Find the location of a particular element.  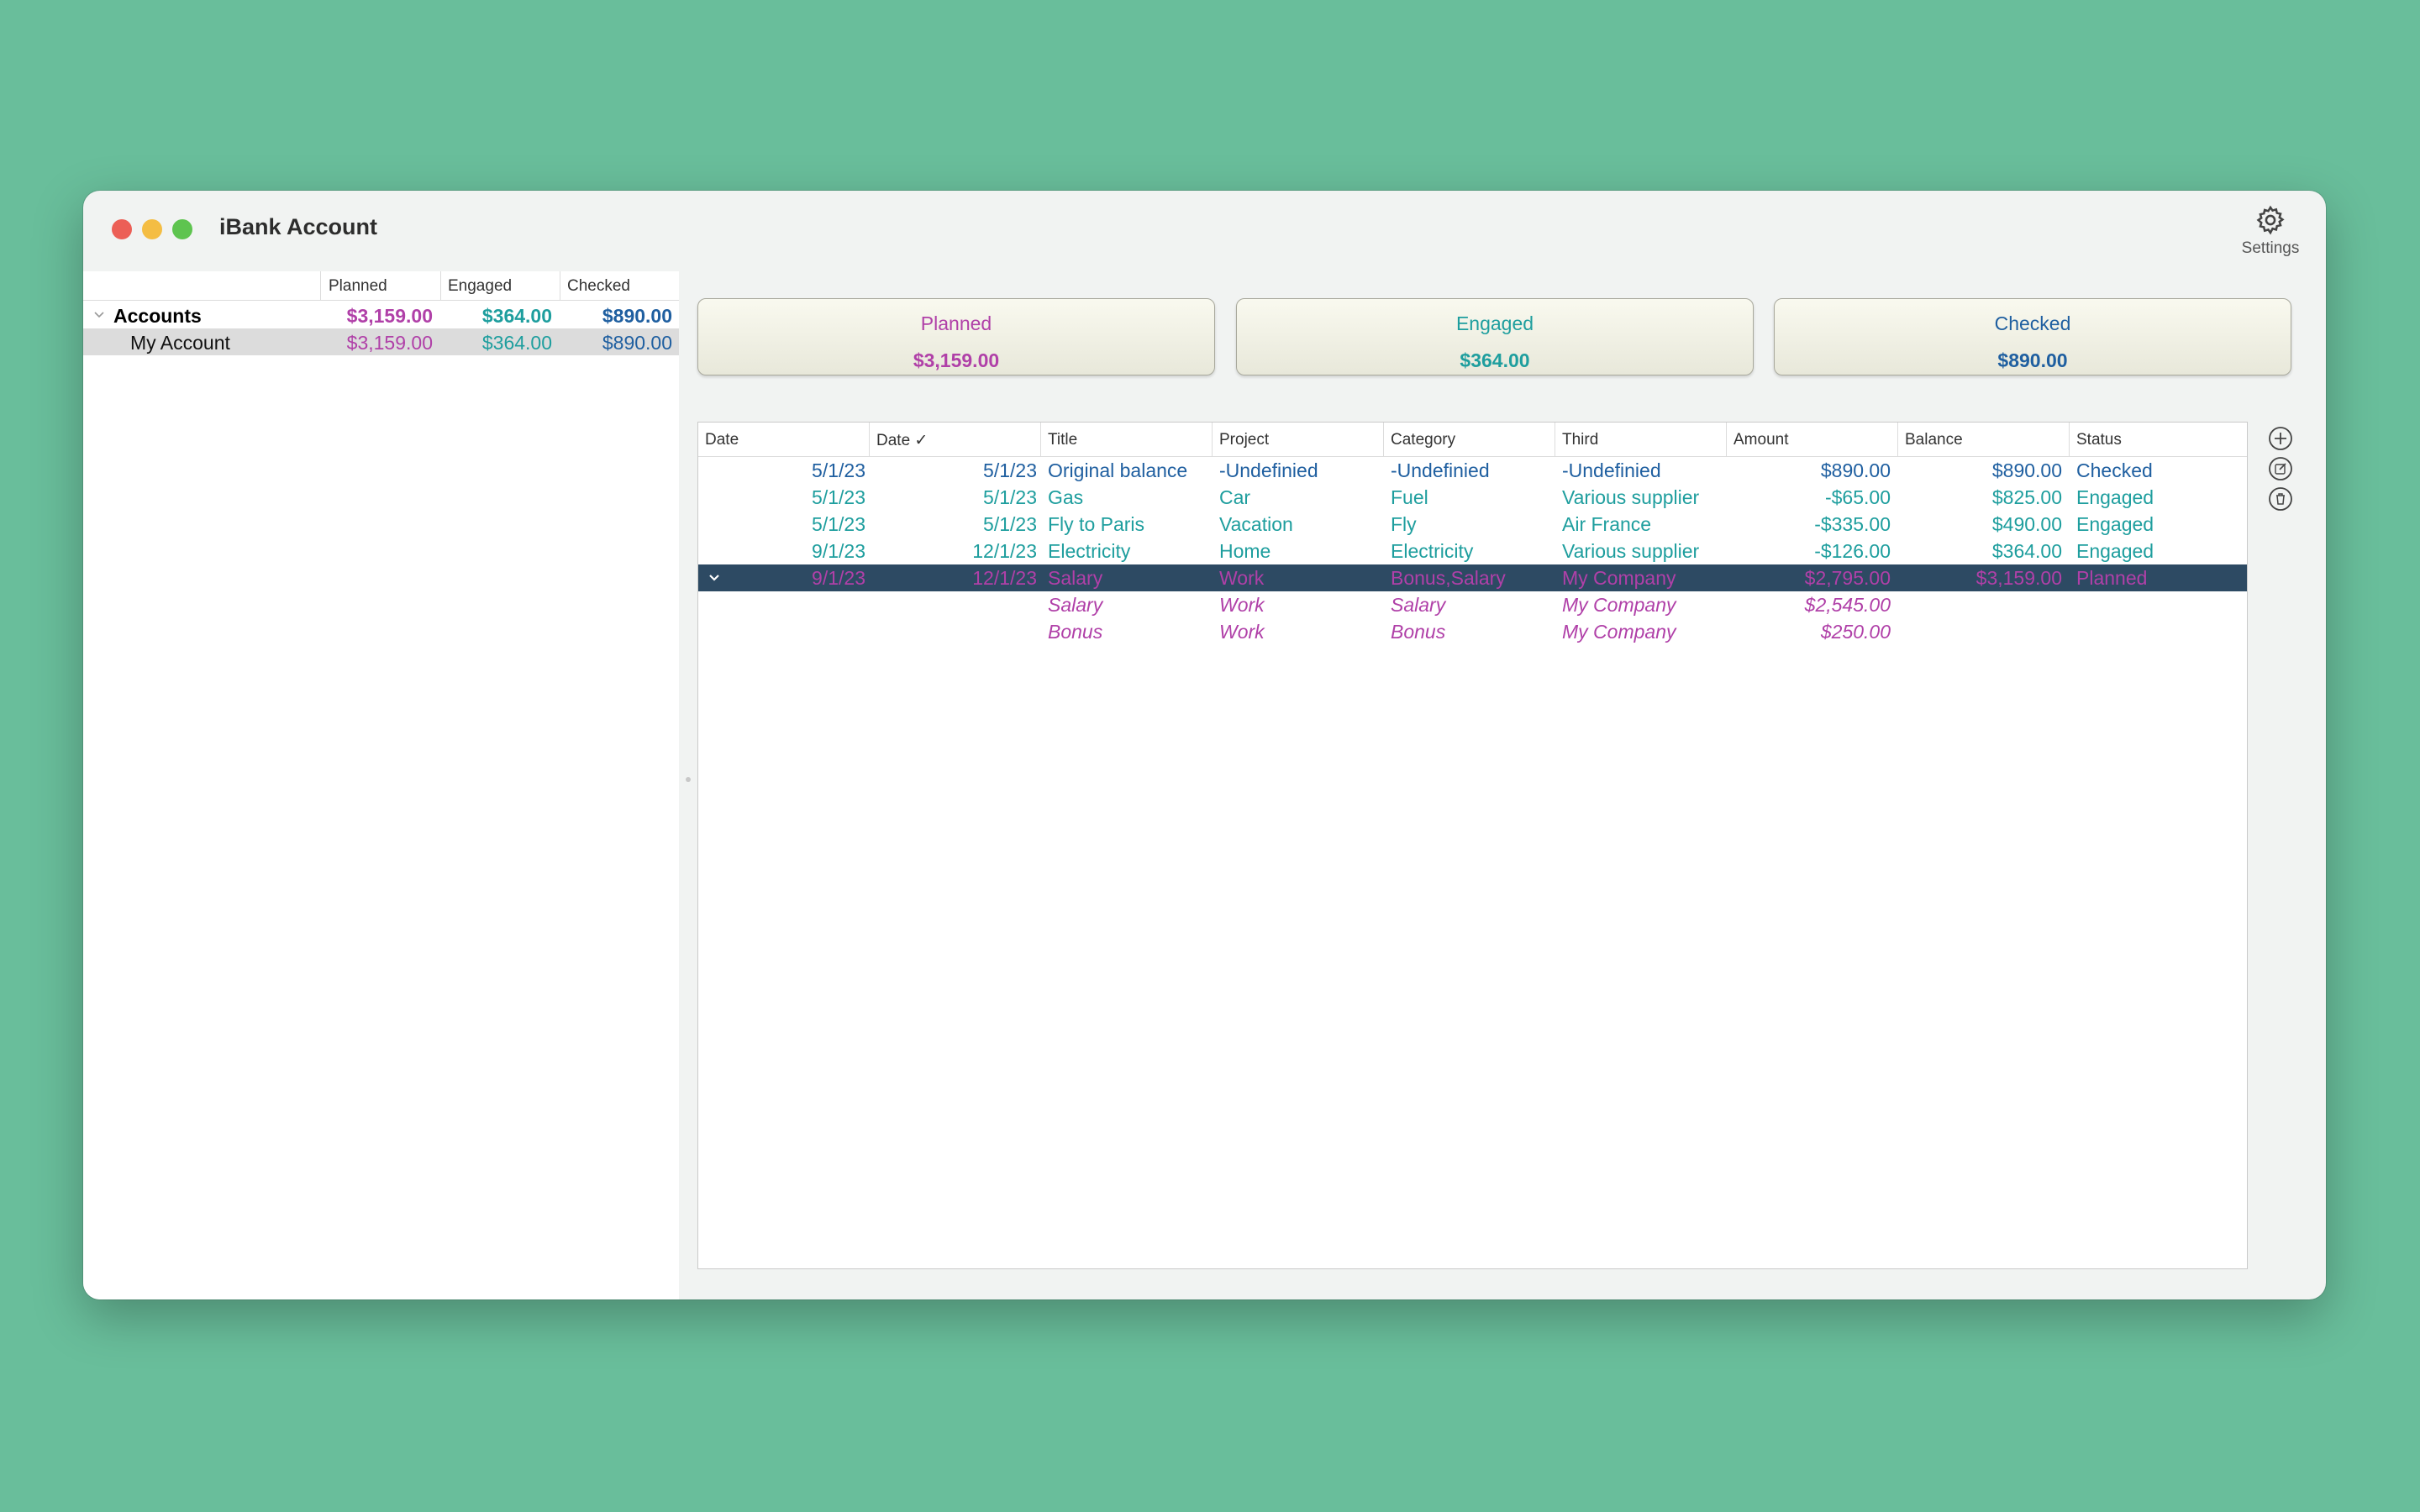

sidebar-item-my-account: My Account $3,159.00 $364.00 $890.00 is located at coordinates (381, 341).